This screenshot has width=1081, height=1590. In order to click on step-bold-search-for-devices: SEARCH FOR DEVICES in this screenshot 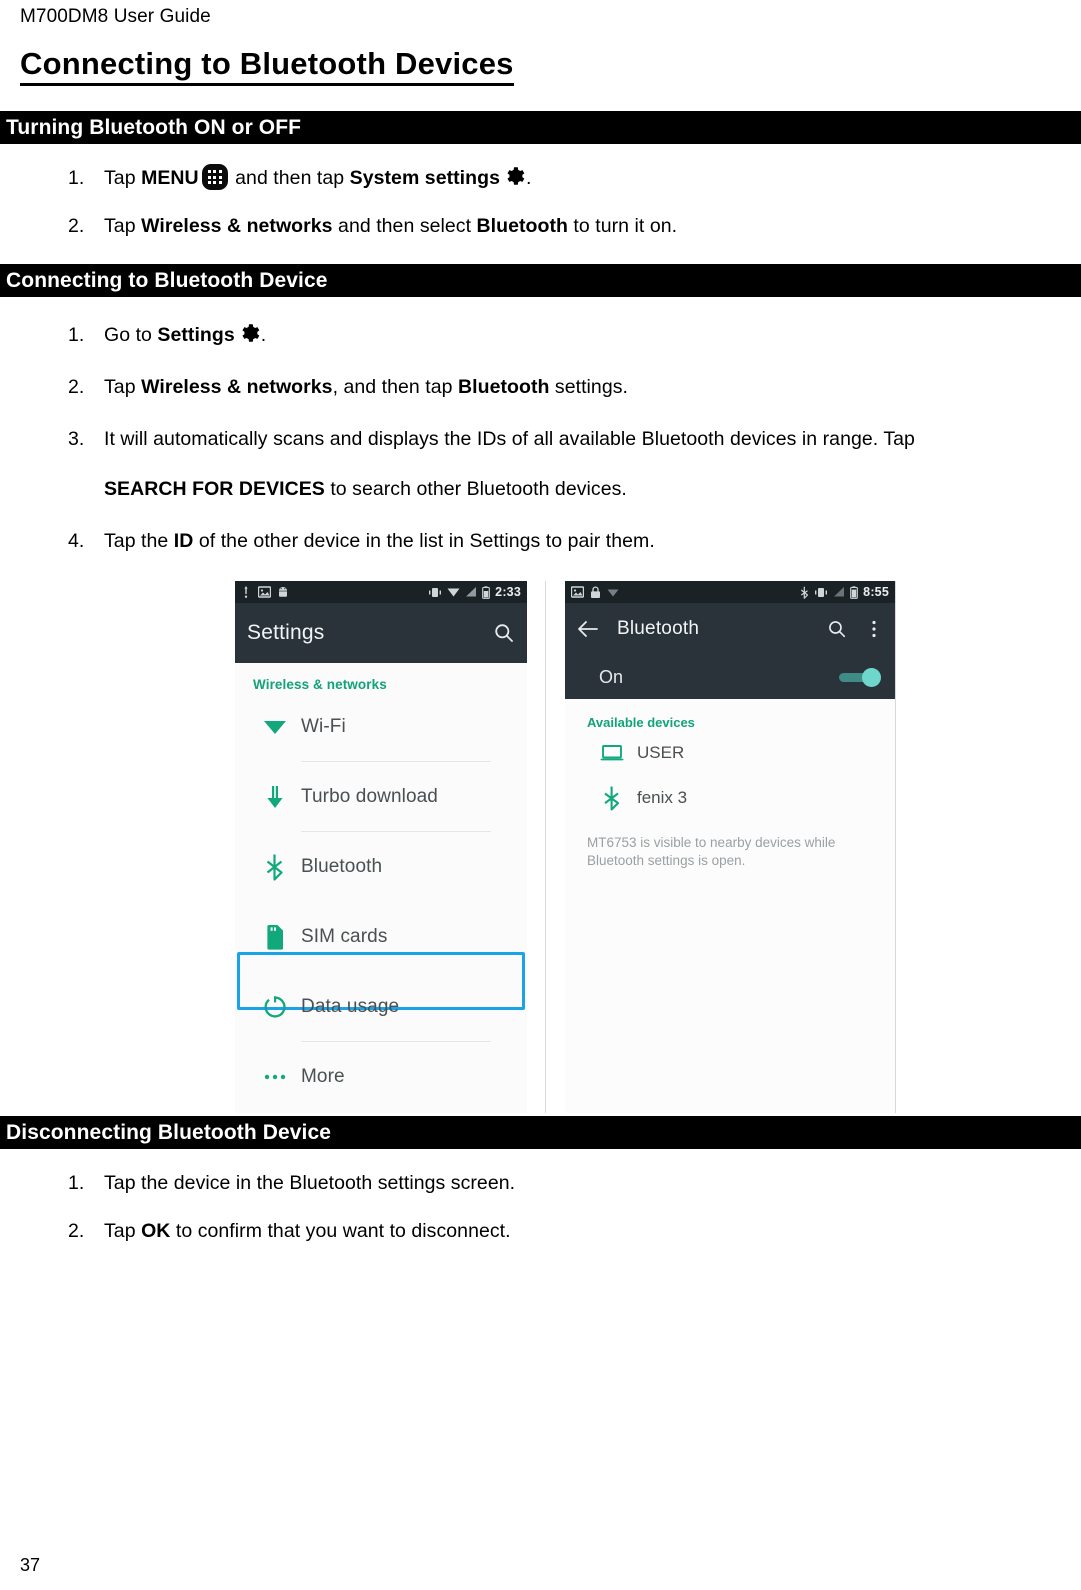, I will do `click(214, 489)`.